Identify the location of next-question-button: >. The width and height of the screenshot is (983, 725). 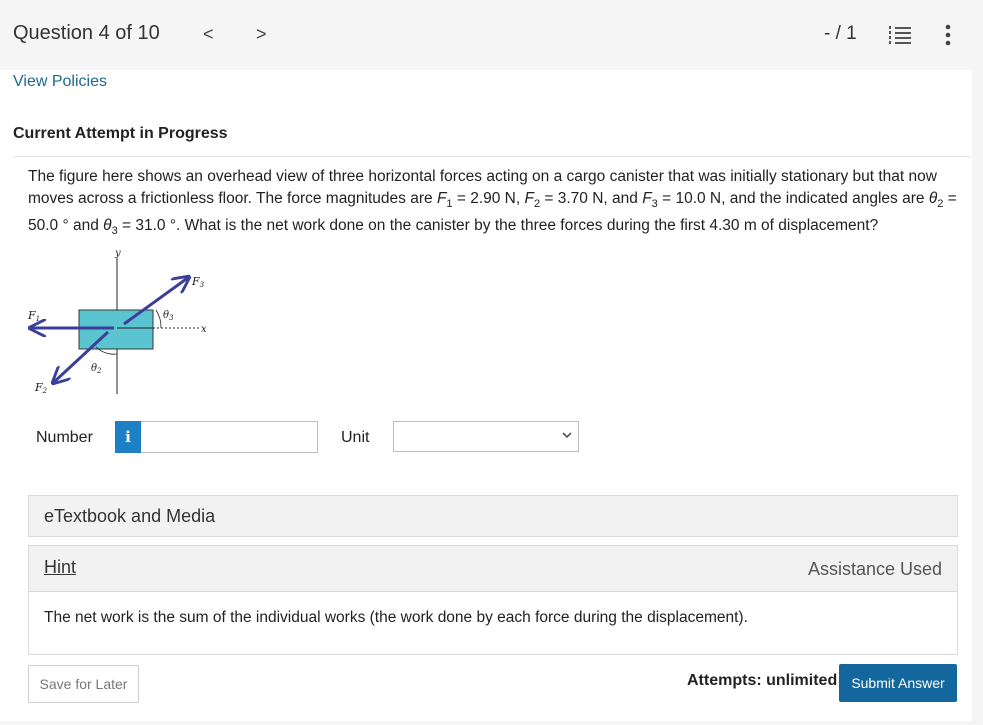
(261, 34).